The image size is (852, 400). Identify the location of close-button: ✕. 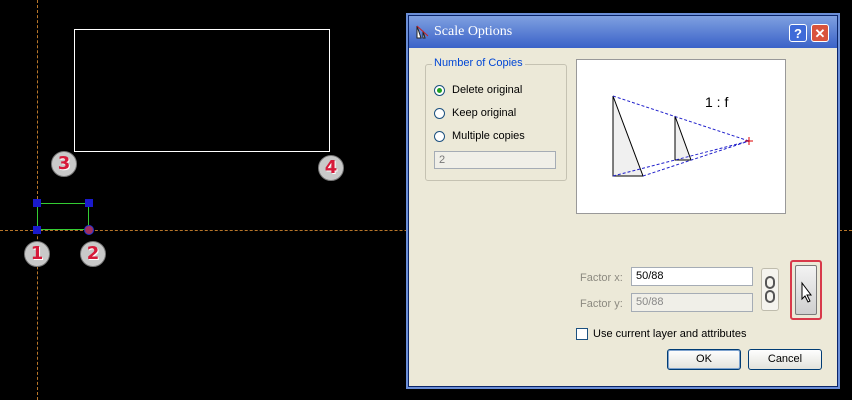
(820, 33).